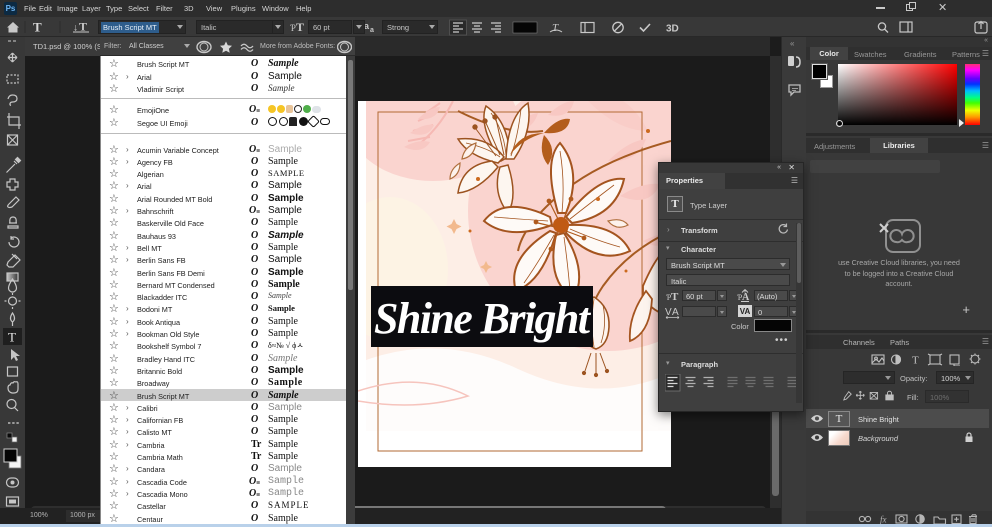 Image resolution: width=992 pixels, height=527 pixels. I want to click on svg-text: fx, so click(883, 520).